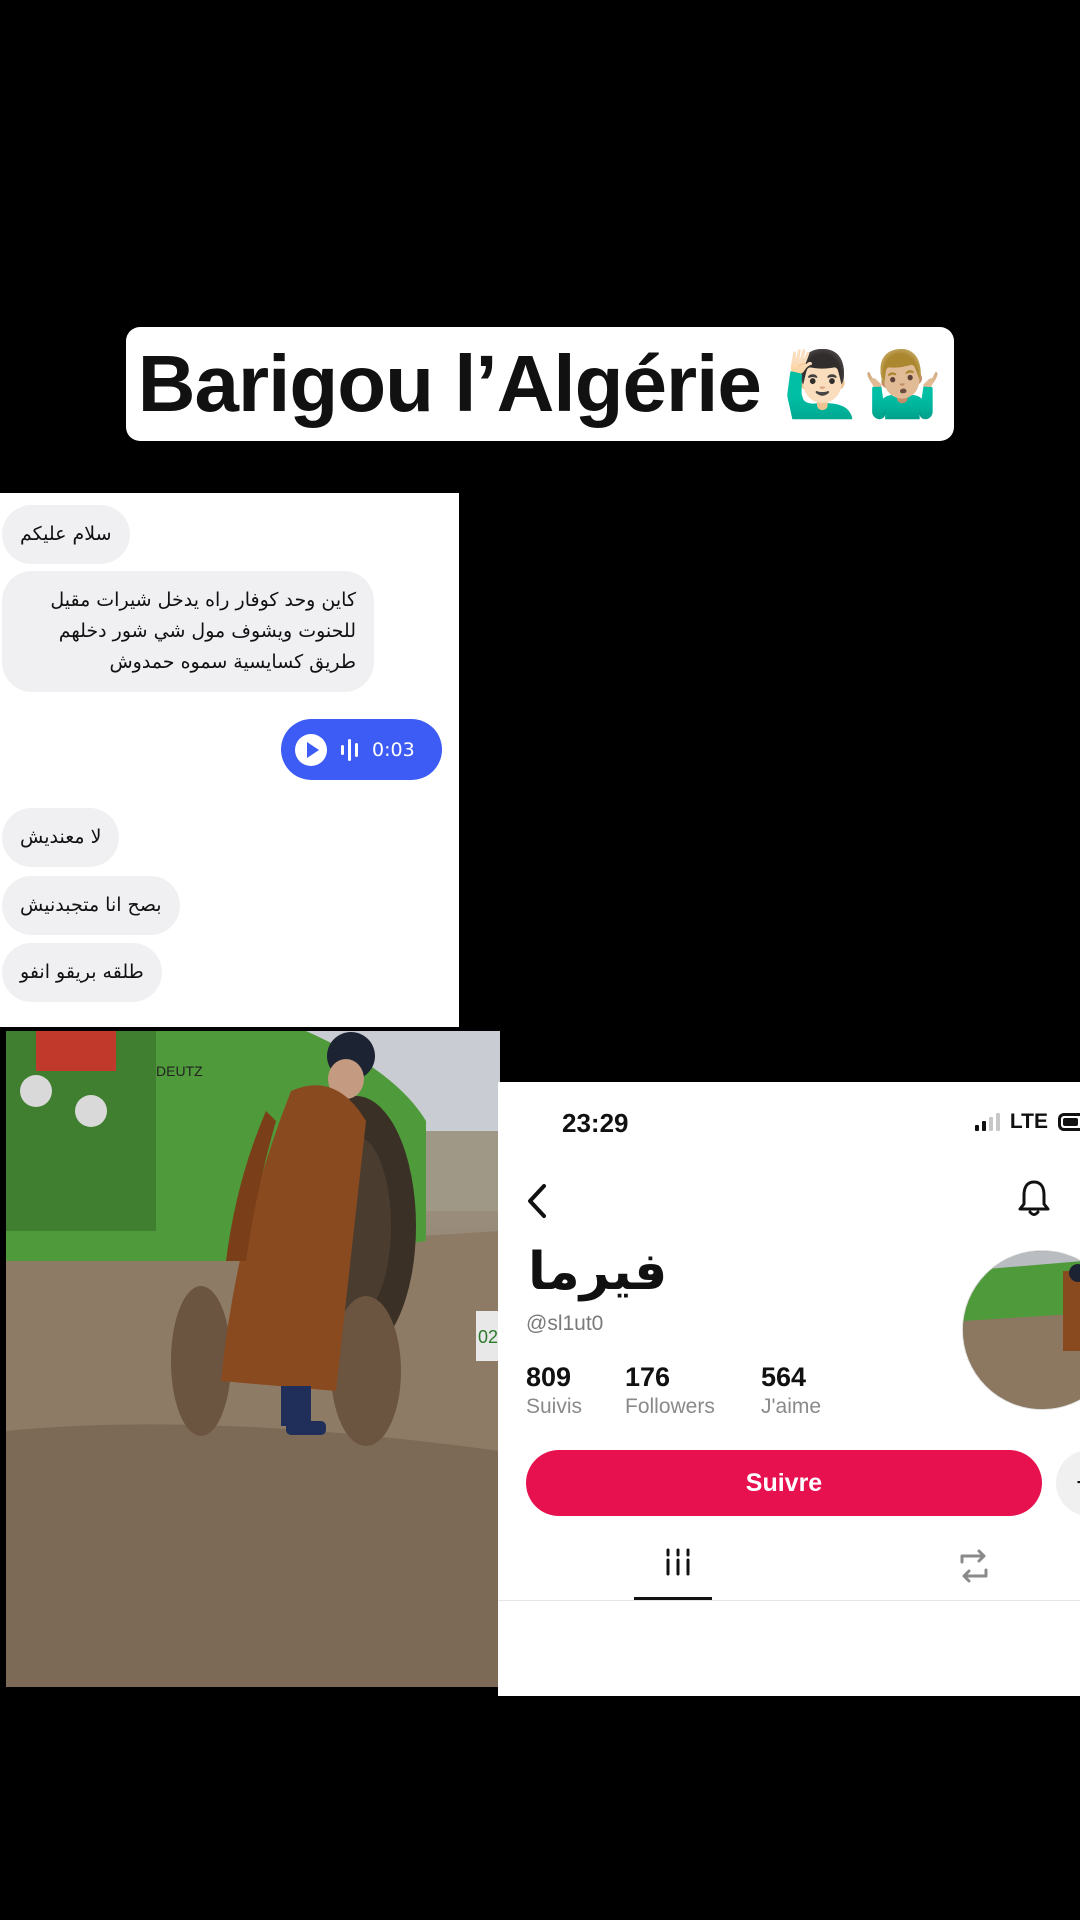 The height and width of the screenshot is (1920, 1080). Describe the element at coordinates (91, 905) in the screenshot. I see `chat-message: بصح انا متجبدنيش` at that location.